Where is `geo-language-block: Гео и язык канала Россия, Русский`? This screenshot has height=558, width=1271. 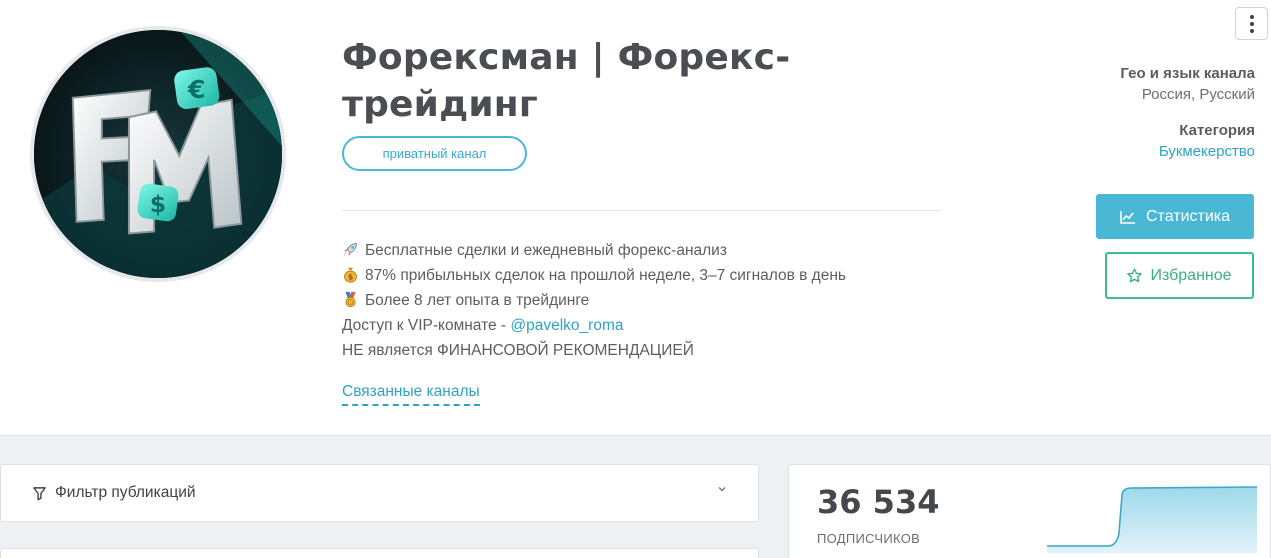
geo-language-block: Гео и язык канала Россия, Русский is located at coordinates (1187, 84).